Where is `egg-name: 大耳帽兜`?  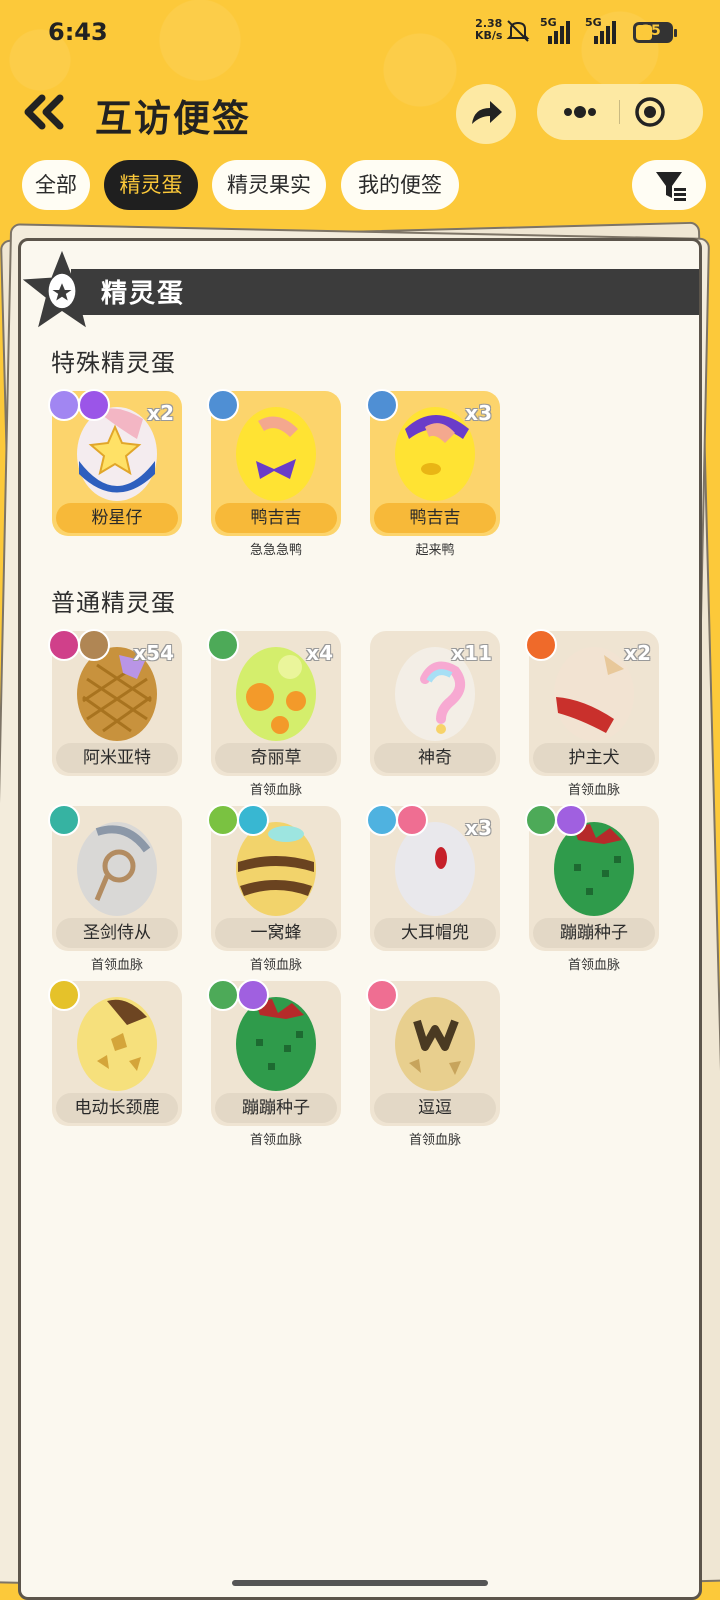 egg-name: 大耳帽兜 is located at coordinates (435, 933).